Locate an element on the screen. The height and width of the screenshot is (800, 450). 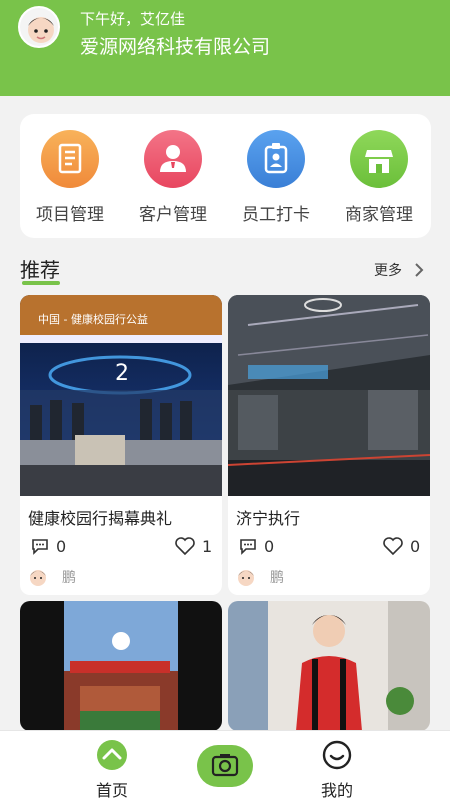
quick-action-merchant: 商家管理 is located at coordinates (379, 177).